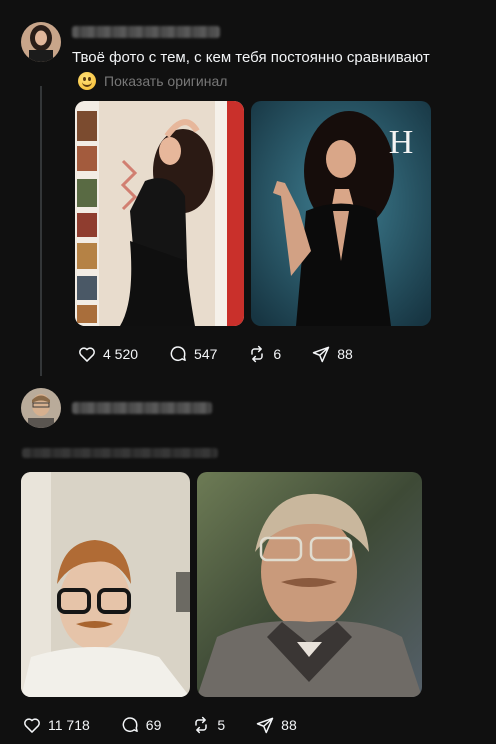 This screenshot has width=496, height=744. I want to click on post-photo-right, so click(309, 584).